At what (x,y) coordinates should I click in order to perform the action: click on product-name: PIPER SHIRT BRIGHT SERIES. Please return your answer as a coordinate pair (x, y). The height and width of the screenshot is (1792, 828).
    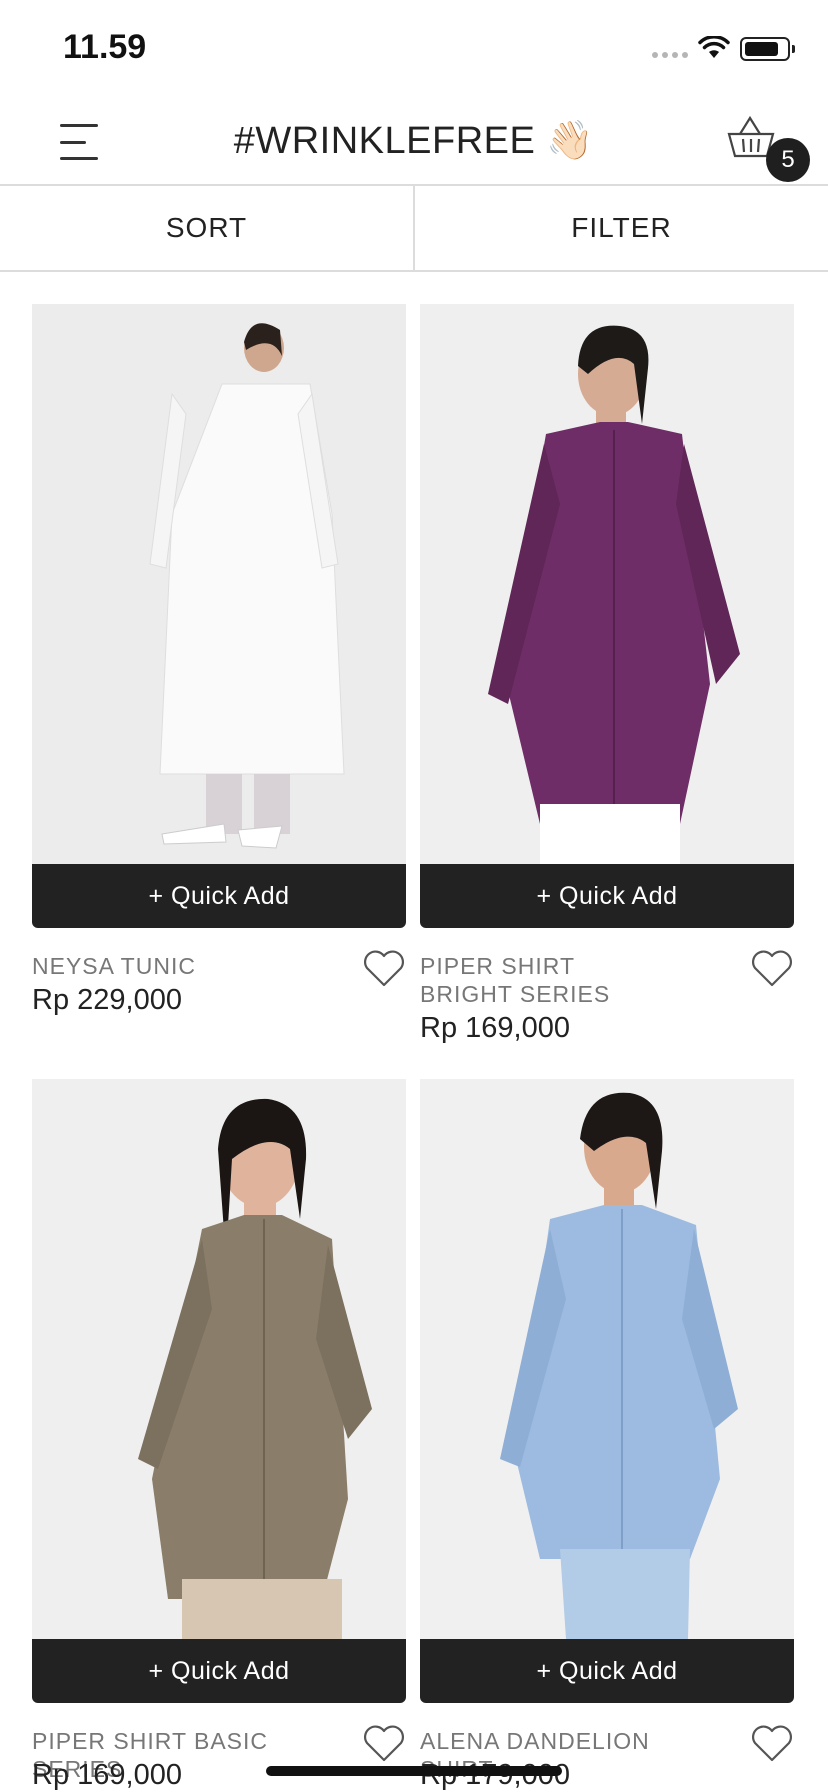
    Looking at the image, I should click on (575, 980).